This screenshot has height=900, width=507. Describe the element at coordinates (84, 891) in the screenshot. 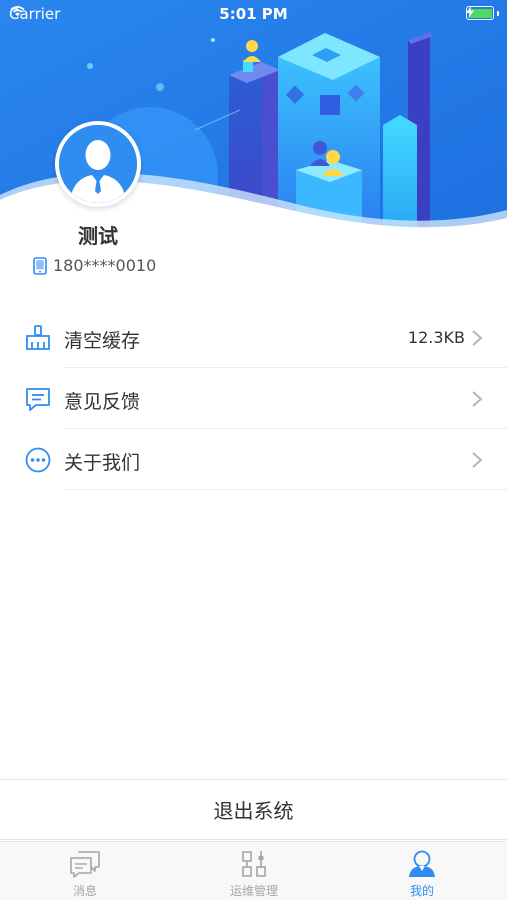

I see `tab-label: 消息` at that location.